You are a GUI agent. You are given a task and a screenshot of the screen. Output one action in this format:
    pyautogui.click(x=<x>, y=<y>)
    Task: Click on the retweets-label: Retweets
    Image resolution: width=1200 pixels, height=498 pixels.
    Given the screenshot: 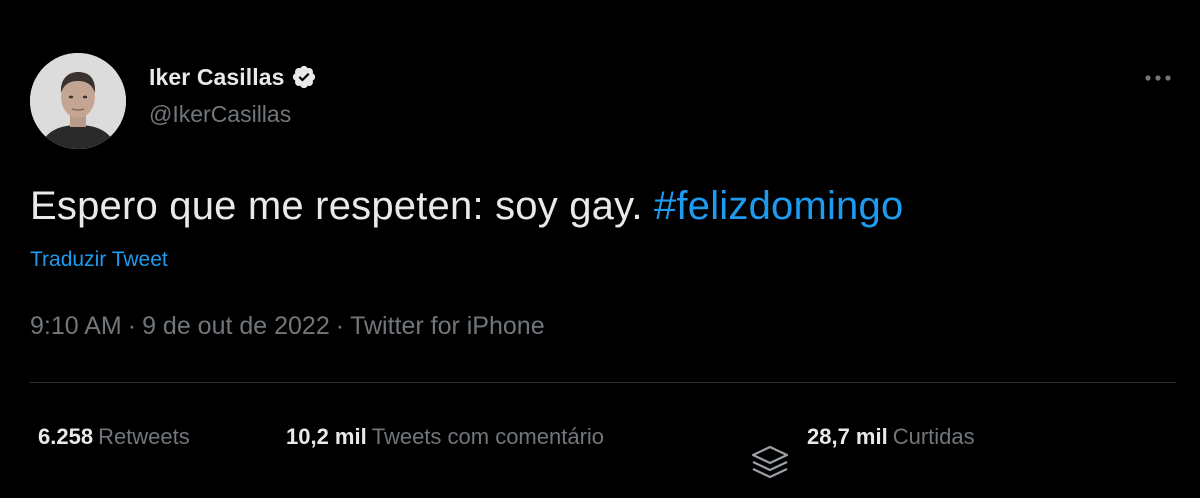 What is the action you would take?
    pyautogui.click(x=144, y=436)
    